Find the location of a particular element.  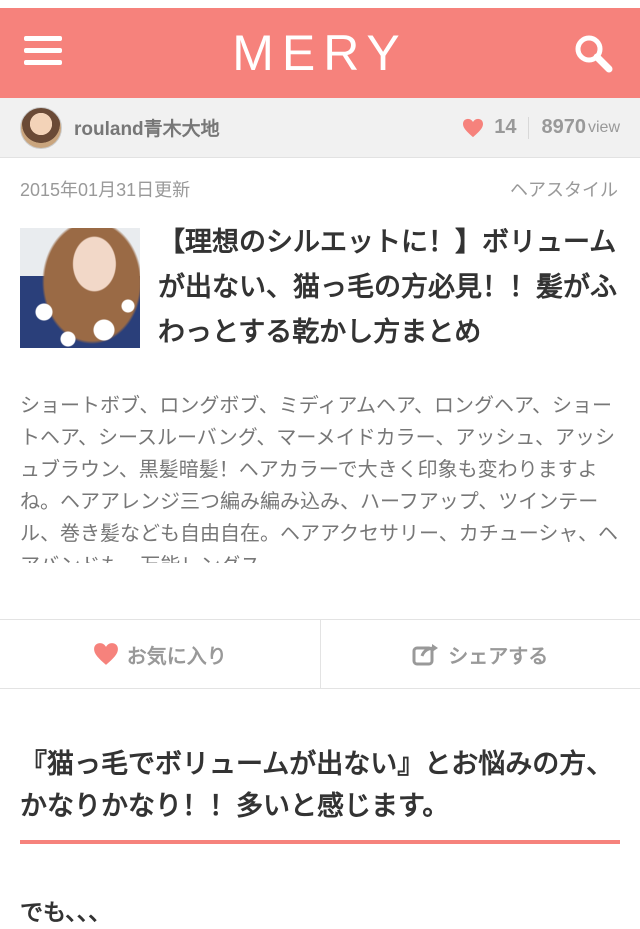

updated-date: 2015年01月31日更新 is located at coordinates (105, 190).